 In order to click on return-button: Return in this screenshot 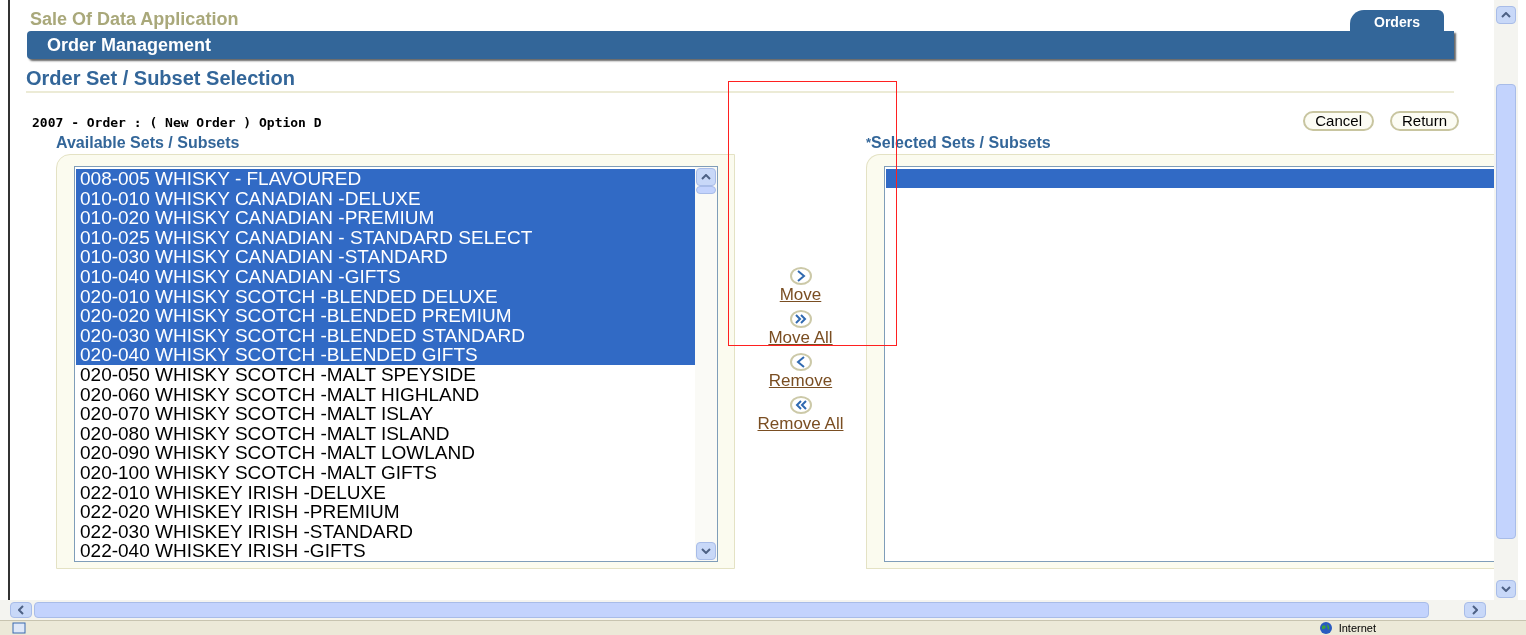, I will do `click(1424, 121)`.